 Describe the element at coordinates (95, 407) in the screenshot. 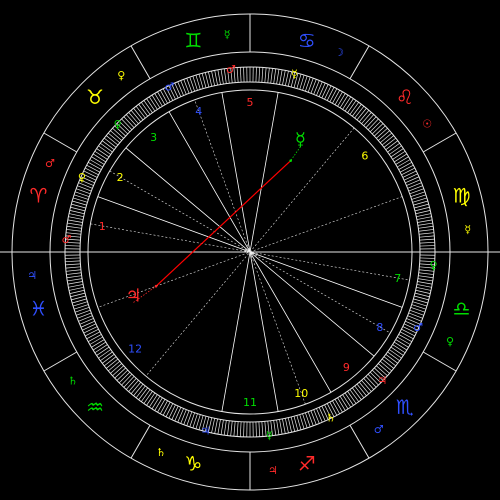

I see `sign-glyph-aquarius: ♒` at that location.